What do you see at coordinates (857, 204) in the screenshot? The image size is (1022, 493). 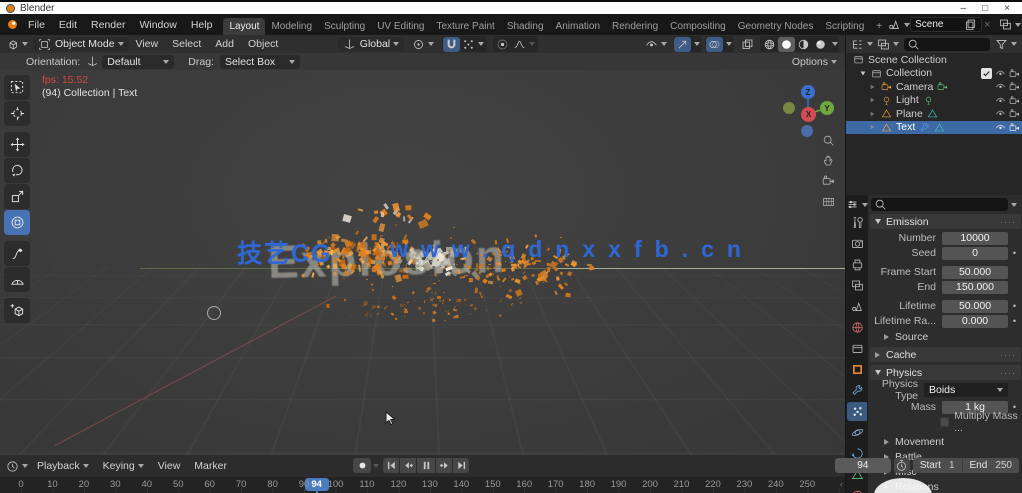 I see `properties-editor-type-button` at bounding box center [857, 204].